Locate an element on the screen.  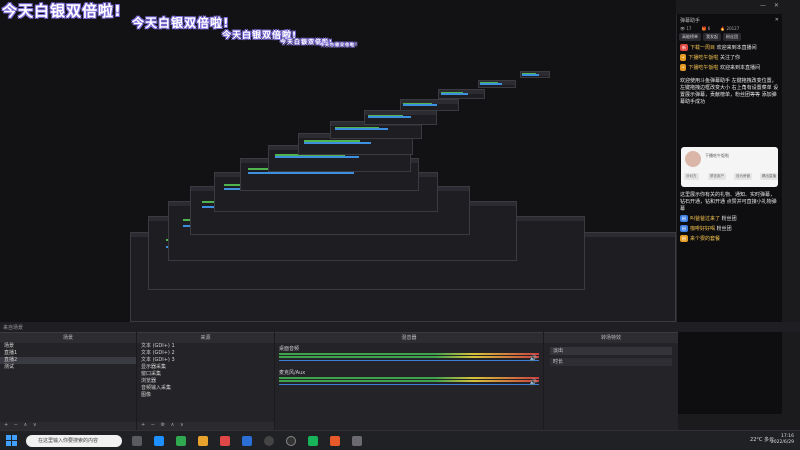
dock-header-label: 来自场景 is located at coordinates (13, 328).